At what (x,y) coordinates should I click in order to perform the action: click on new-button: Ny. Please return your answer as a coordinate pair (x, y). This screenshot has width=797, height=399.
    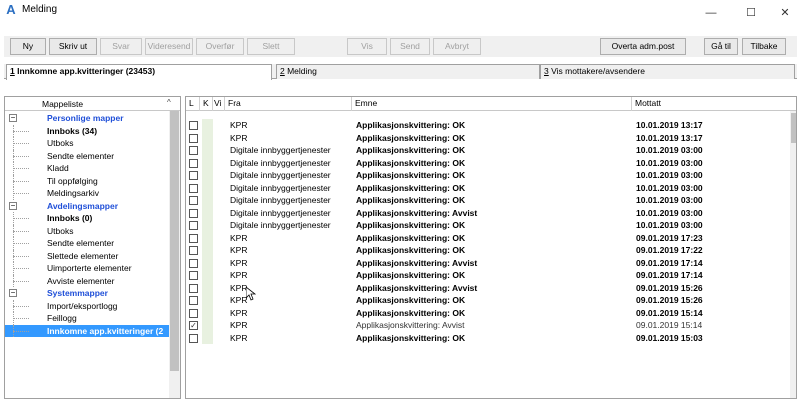
    Looking at the image, I should click on (28, 46).